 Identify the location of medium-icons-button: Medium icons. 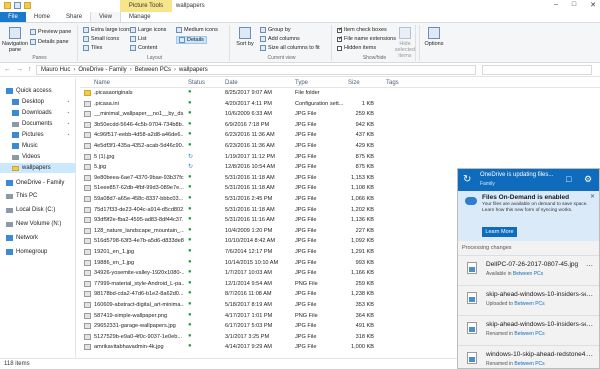
(197, 30).